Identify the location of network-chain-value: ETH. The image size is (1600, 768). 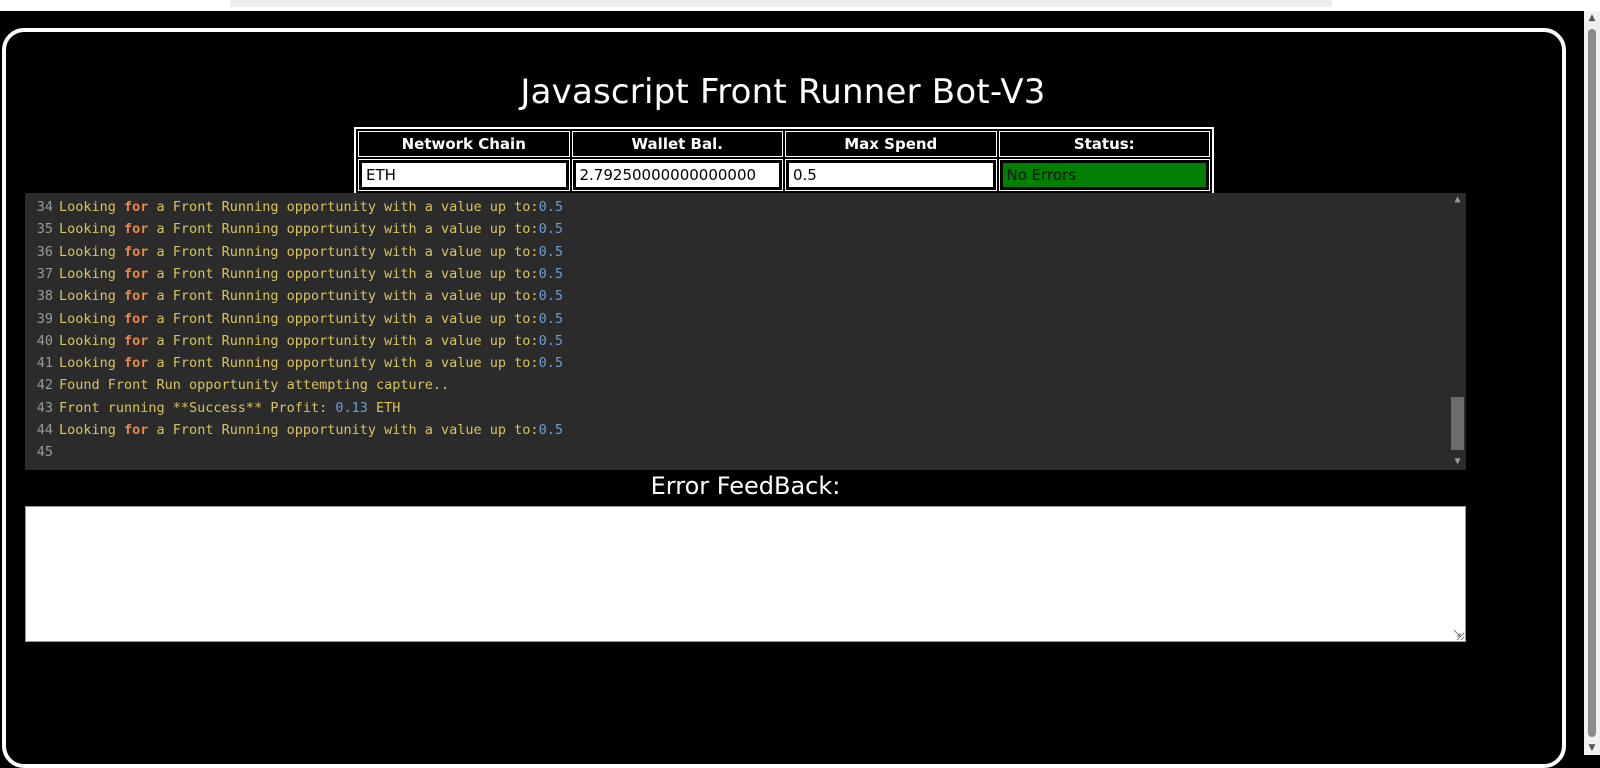
(464, 175).